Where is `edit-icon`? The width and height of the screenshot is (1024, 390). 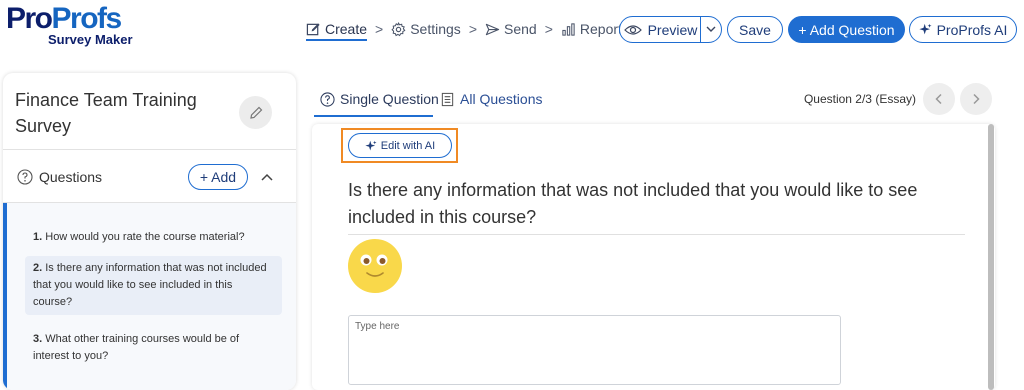 edit-icon is located at coordinates (313, 28).